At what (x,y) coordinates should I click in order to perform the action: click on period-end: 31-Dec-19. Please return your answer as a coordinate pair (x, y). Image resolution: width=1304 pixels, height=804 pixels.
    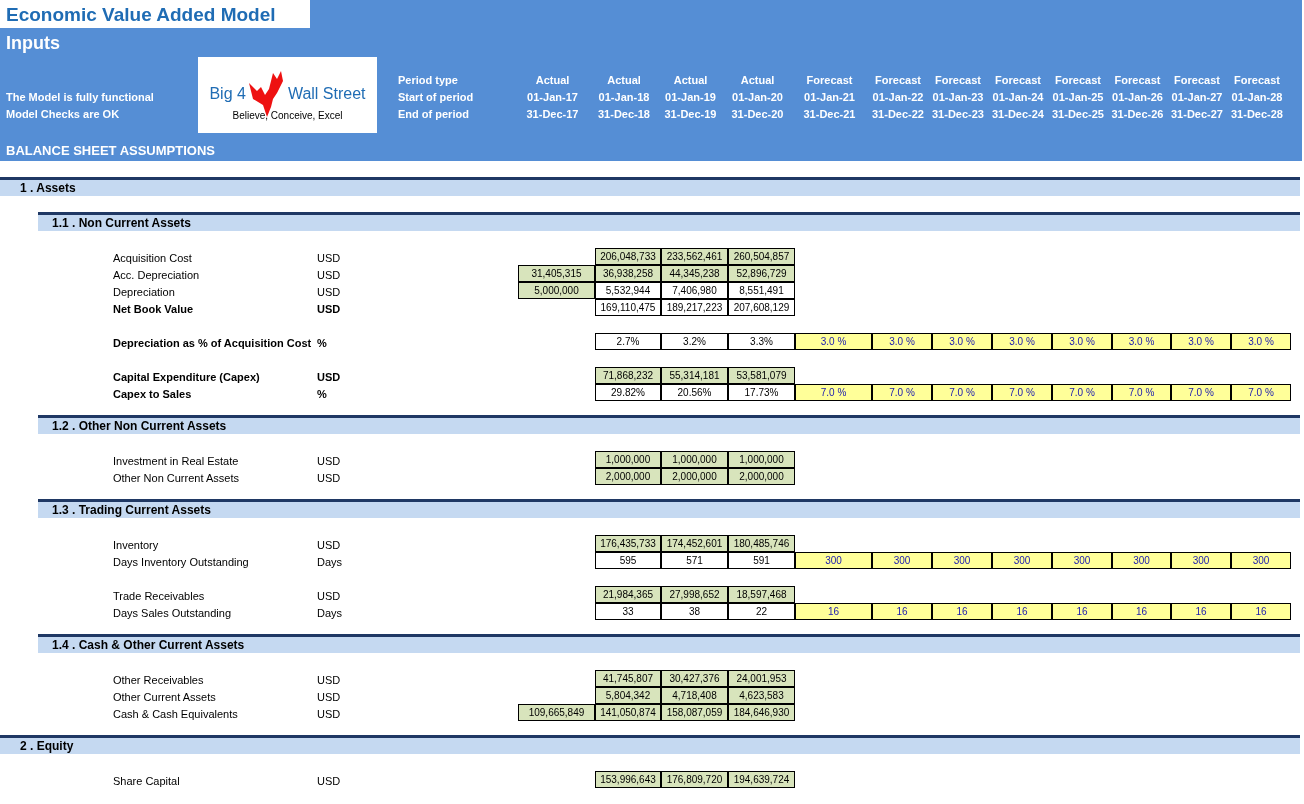
    Looking at the image, I should click on (690, 114).